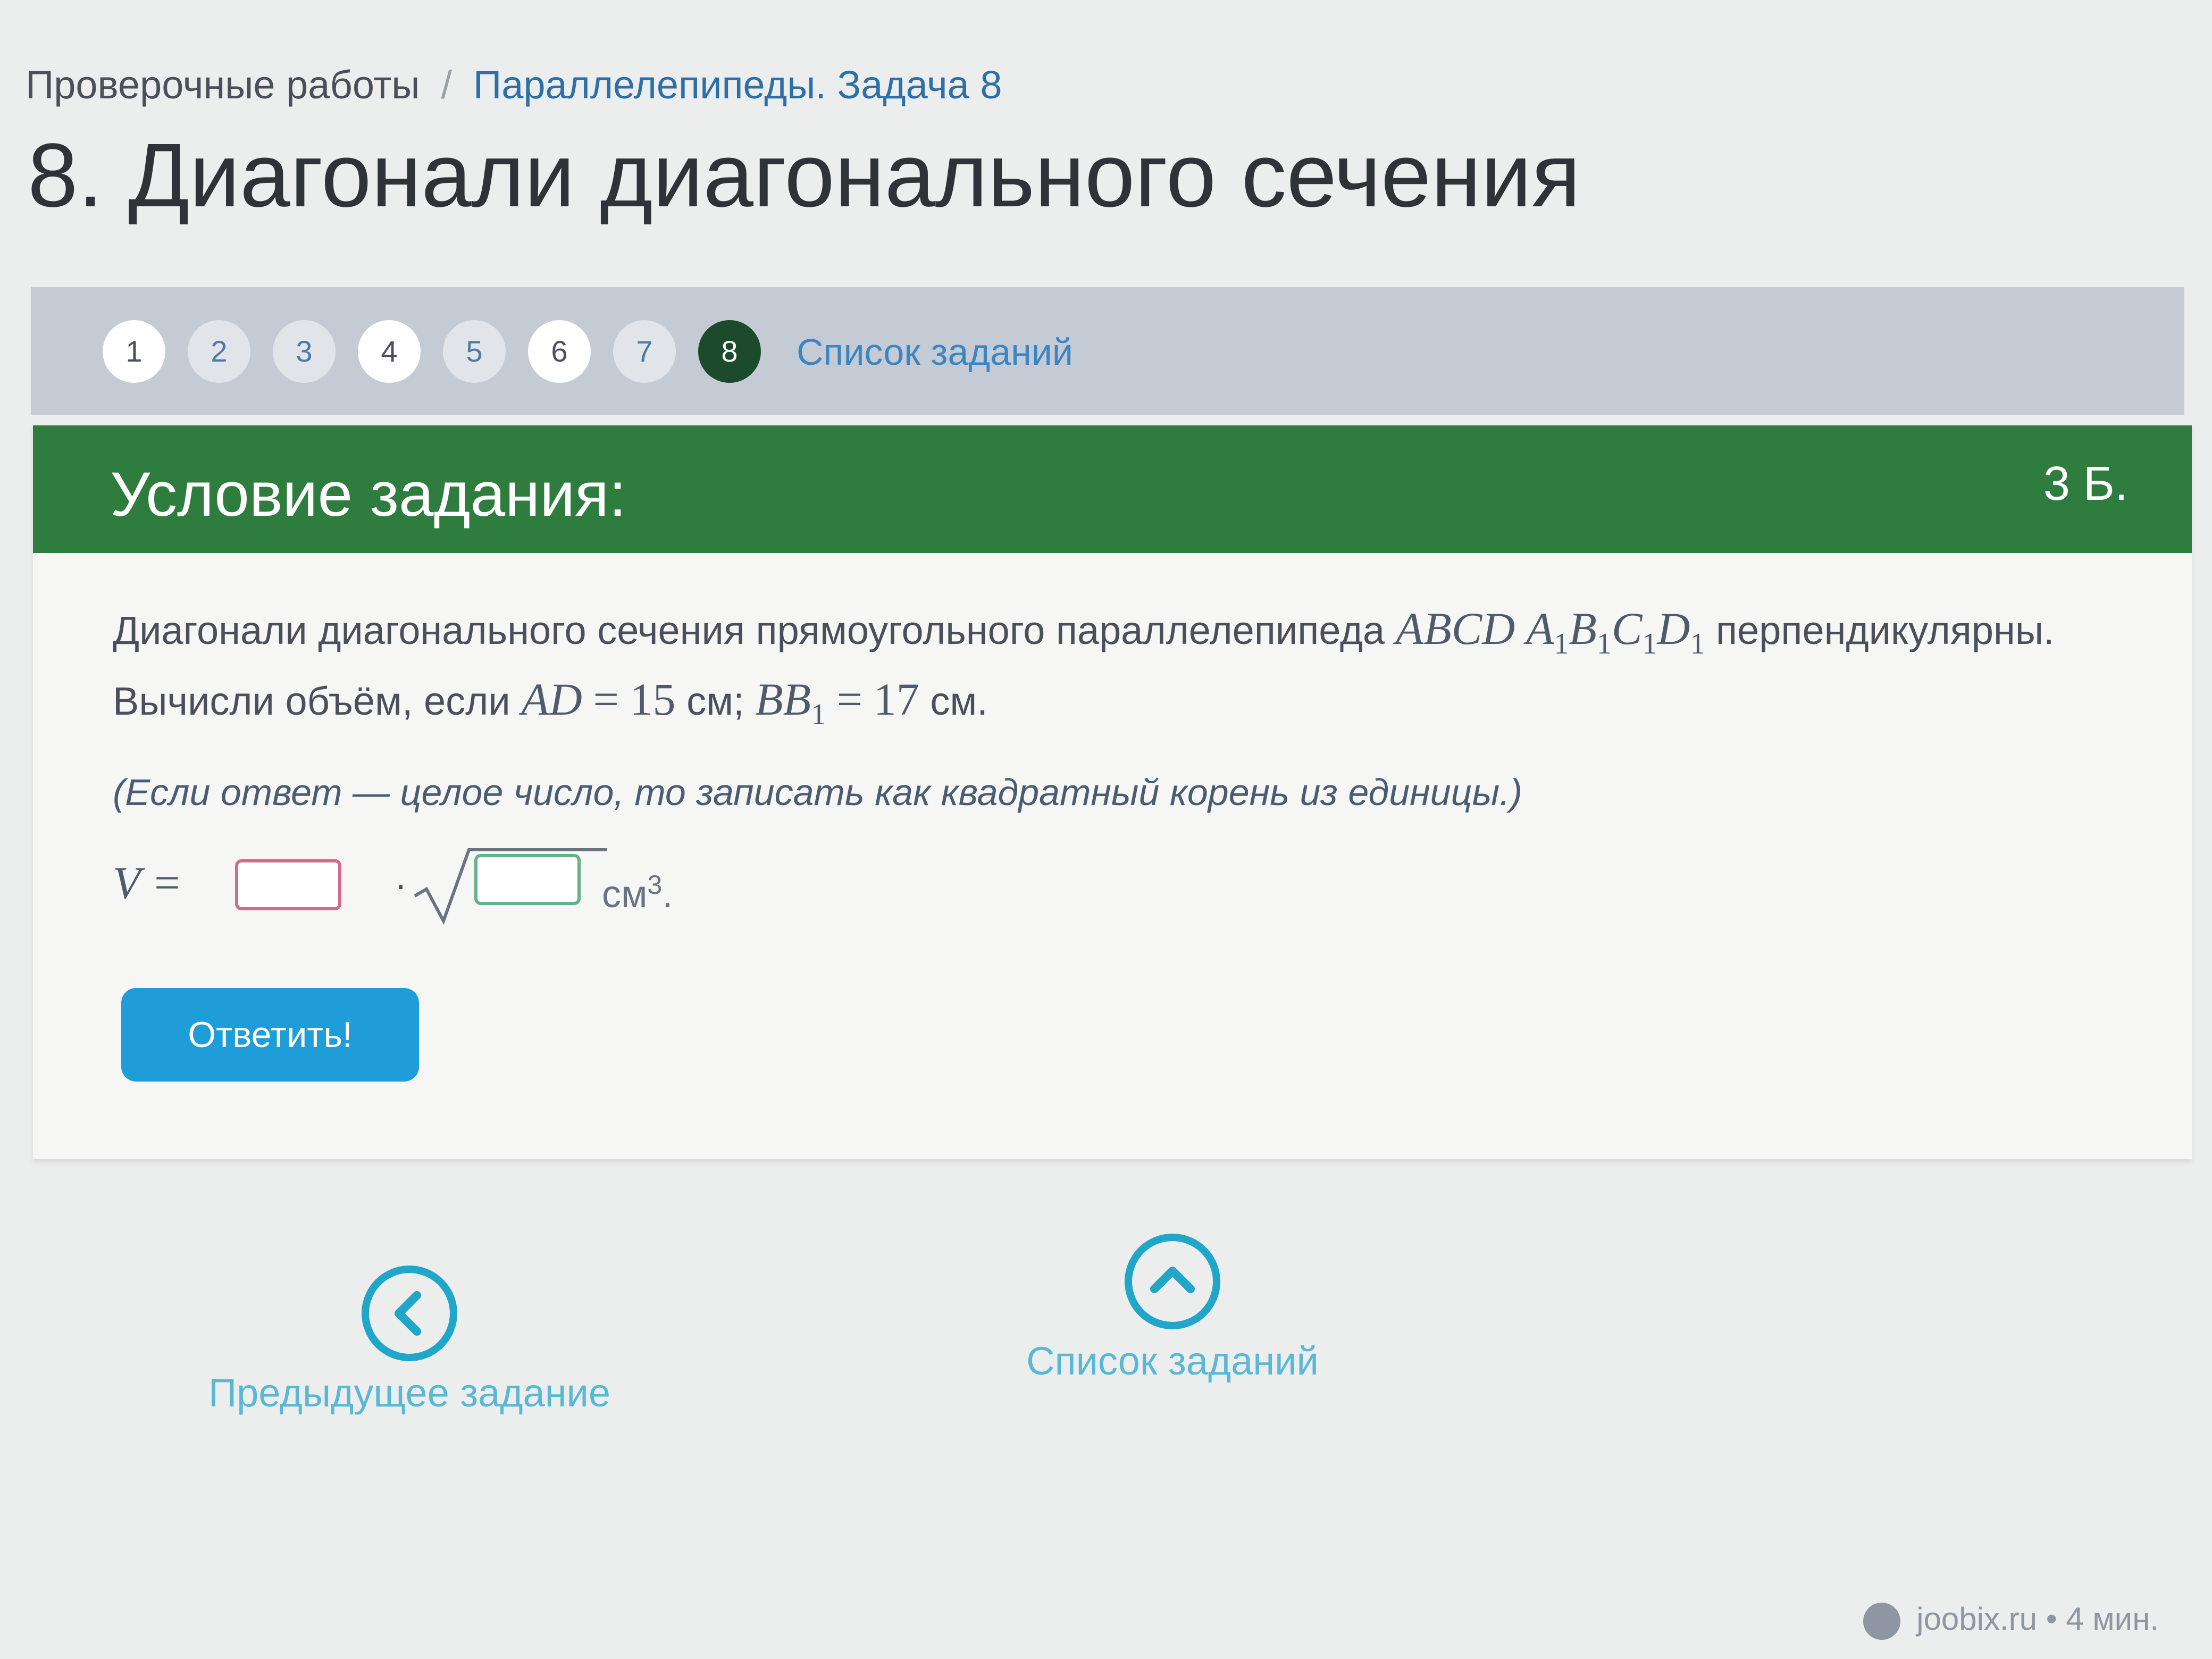 The width and height of the screenshot is (2212, 1659). What do you see at coordinates (304, 351) in the screenshot?
I see `step-3: 3` at bounding box center [304, 351].